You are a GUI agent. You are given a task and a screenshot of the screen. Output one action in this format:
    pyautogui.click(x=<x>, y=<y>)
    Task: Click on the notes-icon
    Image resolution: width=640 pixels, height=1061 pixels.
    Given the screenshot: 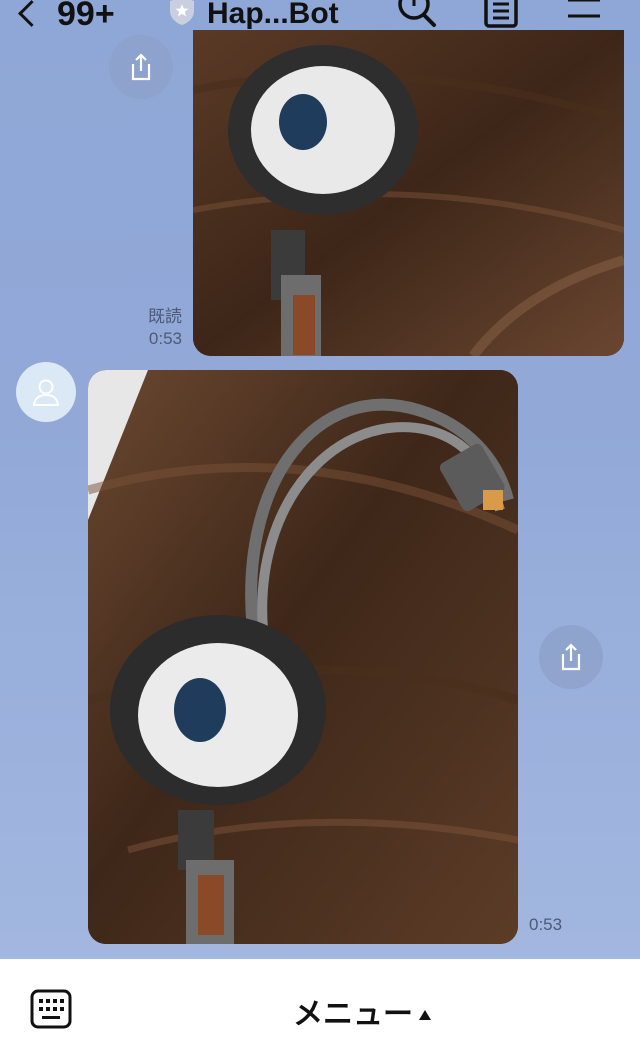 What is the action you would take?
    pyautogui.click(x=501, y=15)
    